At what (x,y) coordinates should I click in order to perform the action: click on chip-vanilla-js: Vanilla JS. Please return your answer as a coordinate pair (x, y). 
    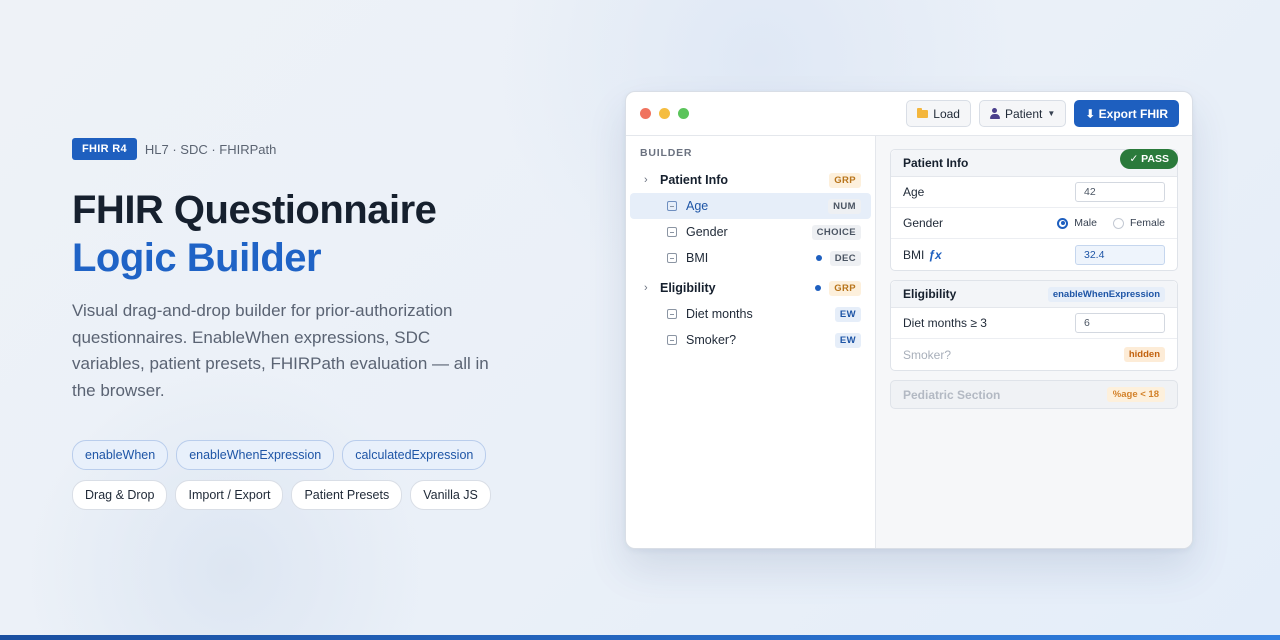
    Looking at the image, I should click on (450, 495).